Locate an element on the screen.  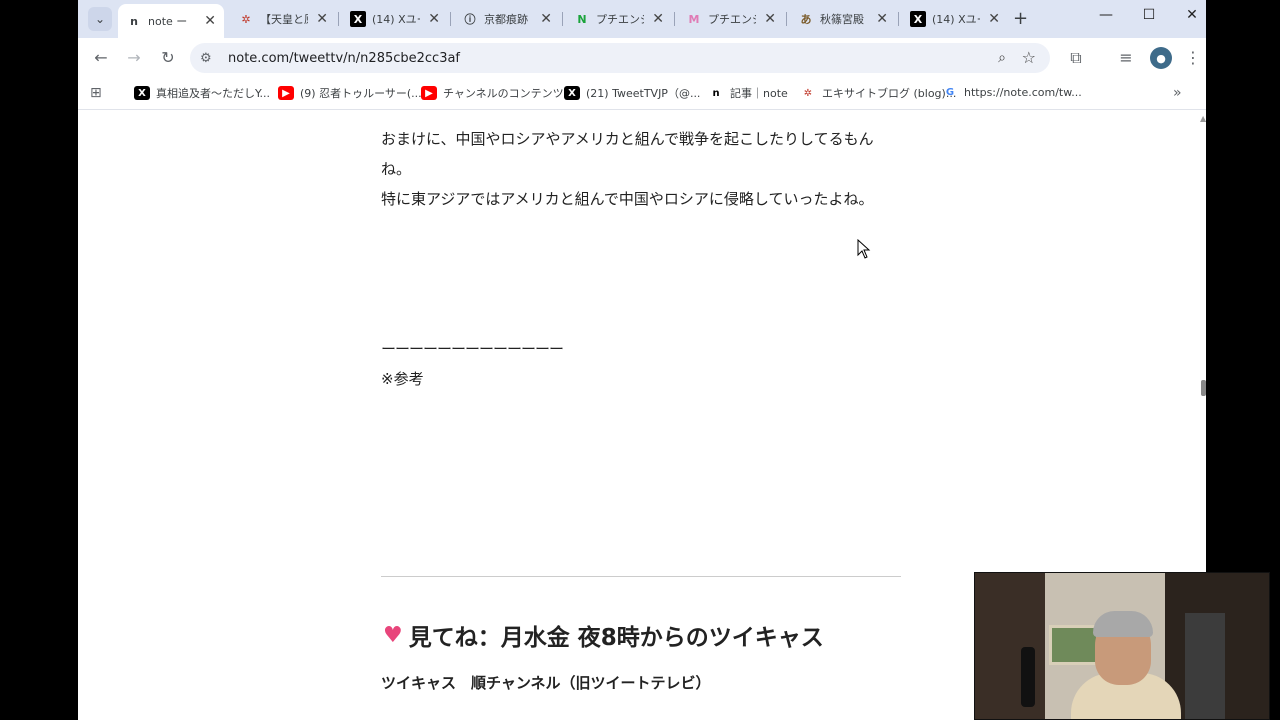
tab-x-2: X (14) Xユー ✕ is located at coordinates (955, 19).